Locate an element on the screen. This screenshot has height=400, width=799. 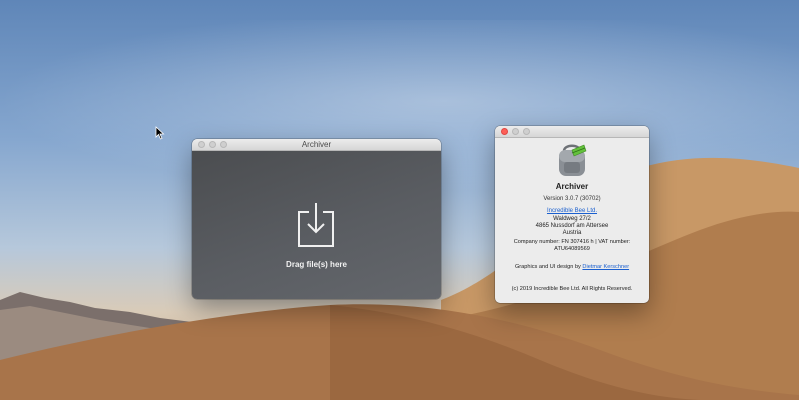
address-line: Waldweg 27/2 is located at coordinates (572, 219).